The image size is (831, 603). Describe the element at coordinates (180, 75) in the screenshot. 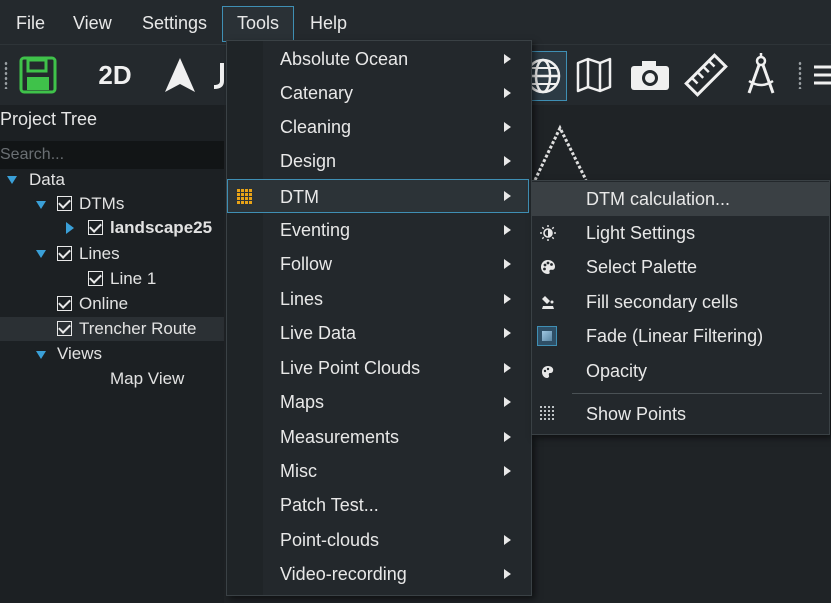

I see `north-arrow-button` at that location.